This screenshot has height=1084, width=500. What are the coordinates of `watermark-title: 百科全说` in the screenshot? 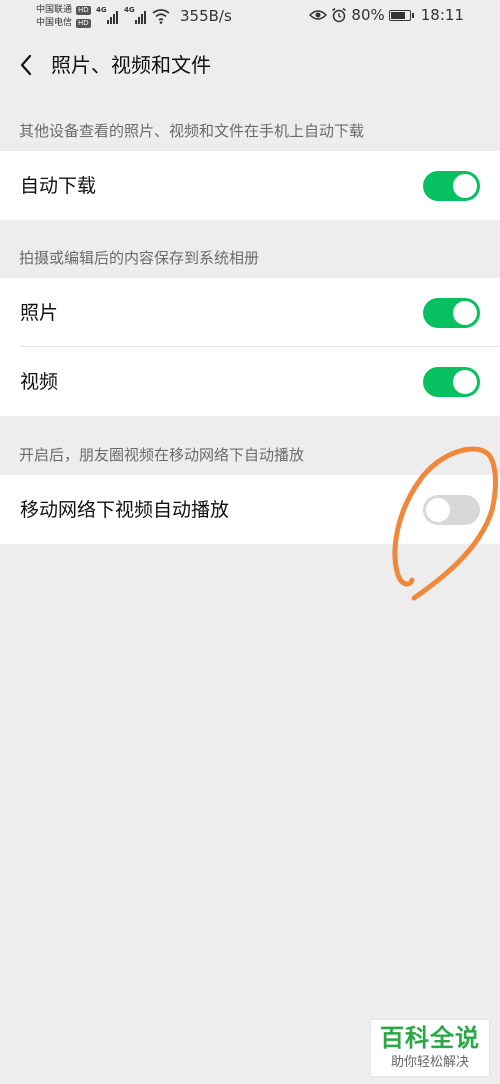 It's located at (430, 1038).